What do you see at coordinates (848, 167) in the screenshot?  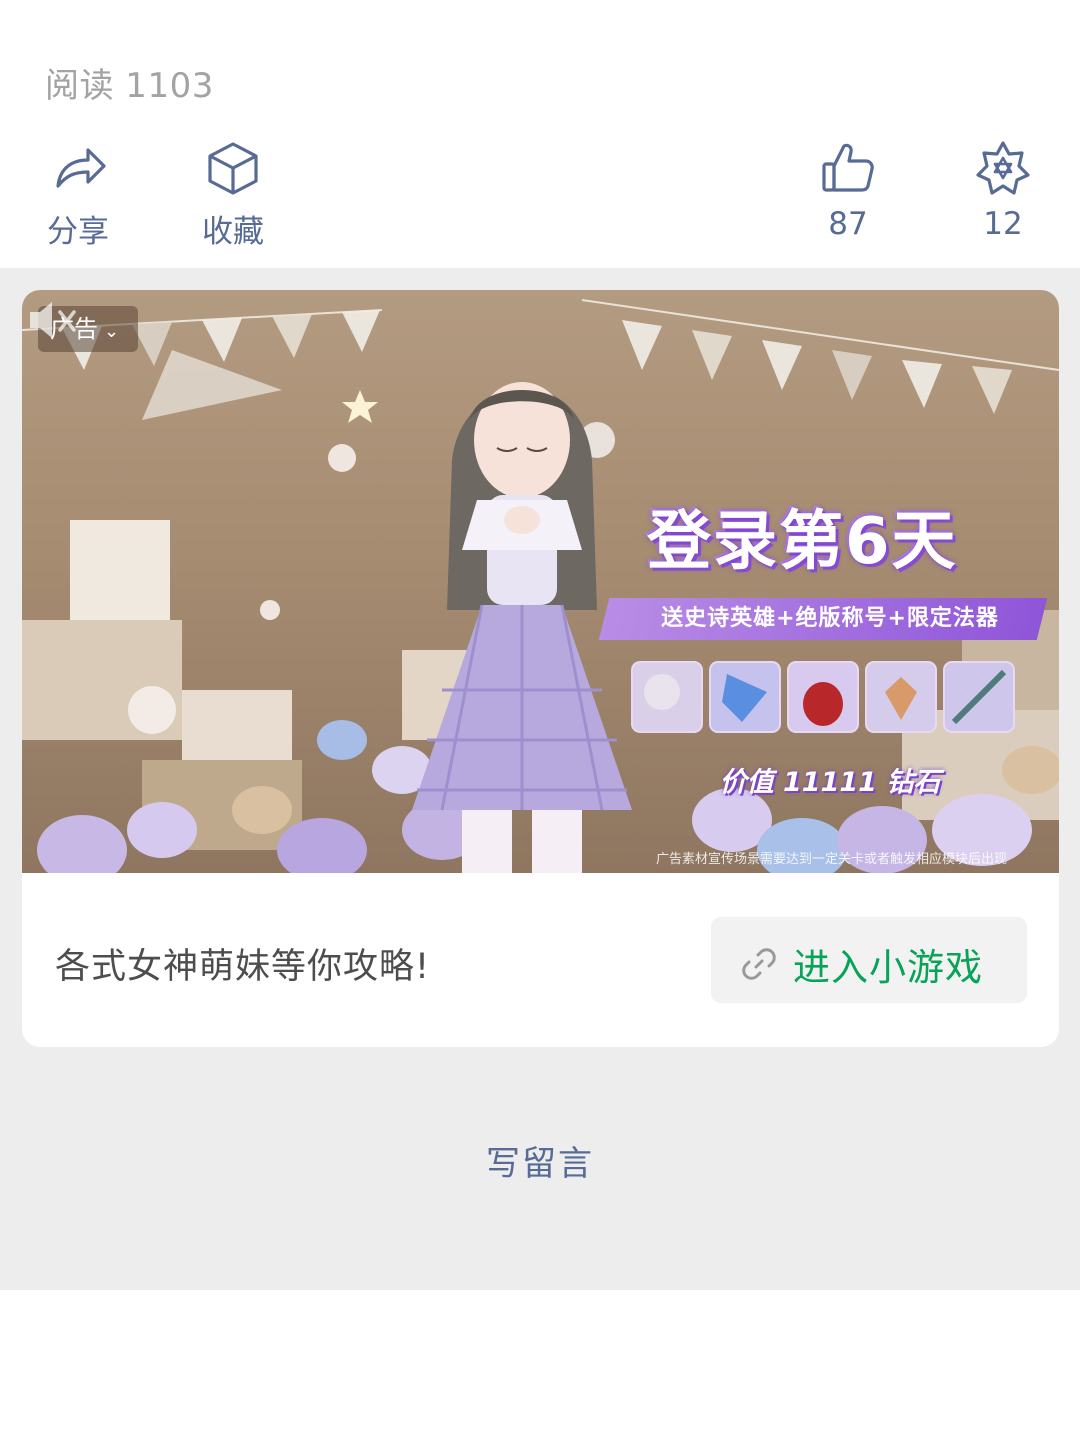 I see `thumbs-up-icon` at bounding box center [848, 167].